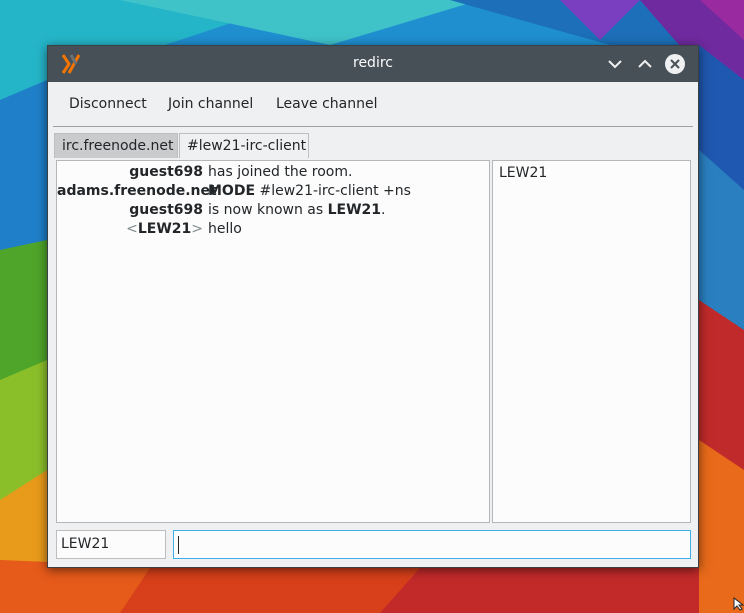 The image size is (744, 613). I want to click on chat-message: guest698 is now known as LEW21., so click(273, 210).